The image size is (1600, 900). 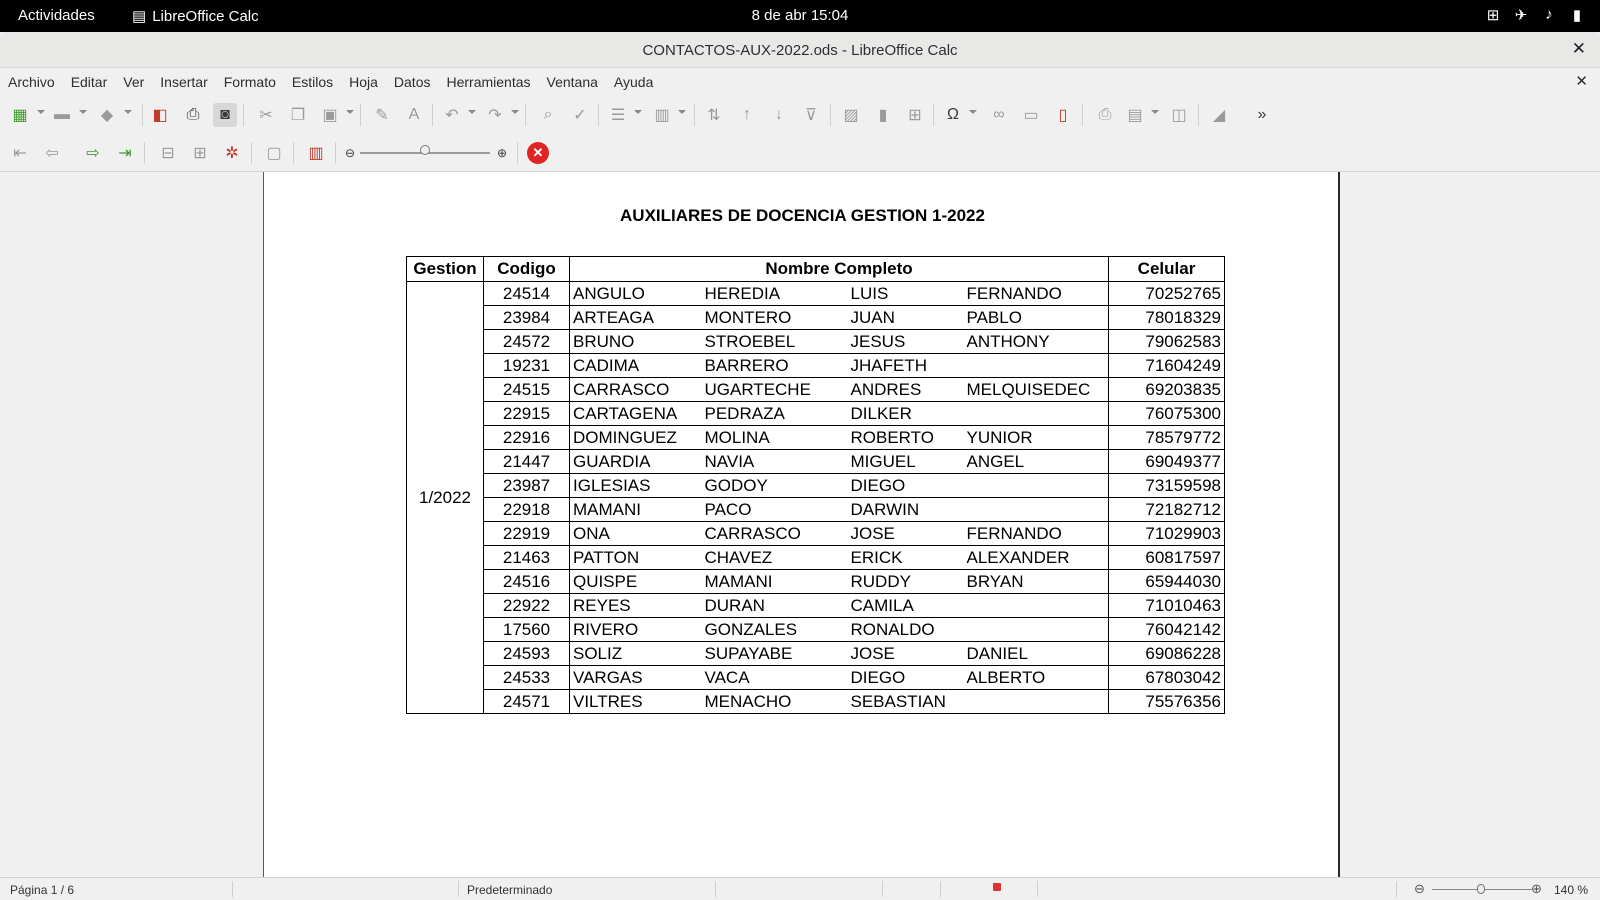 What do you see at coordinates (779, 115) in the screenshot?
I see `sort-descending-icon: ↓` at bounding box center [779, 115].